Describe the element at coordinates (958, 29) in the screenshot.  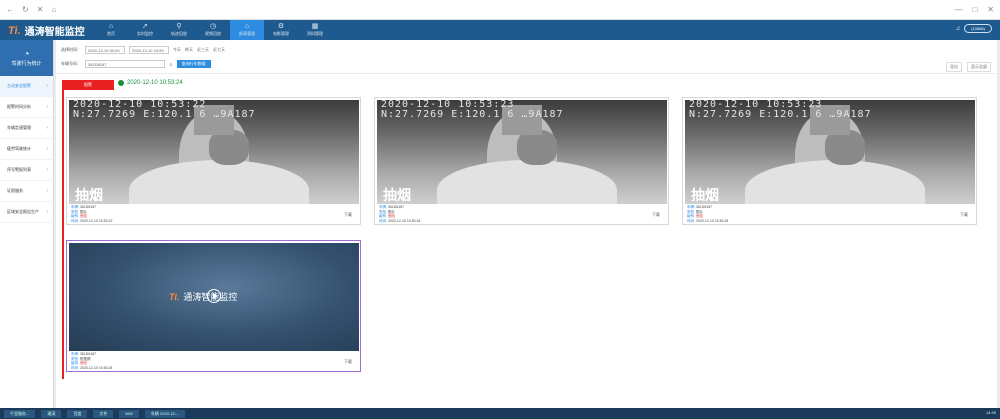
I see `notification-icon: ♫` at that location.